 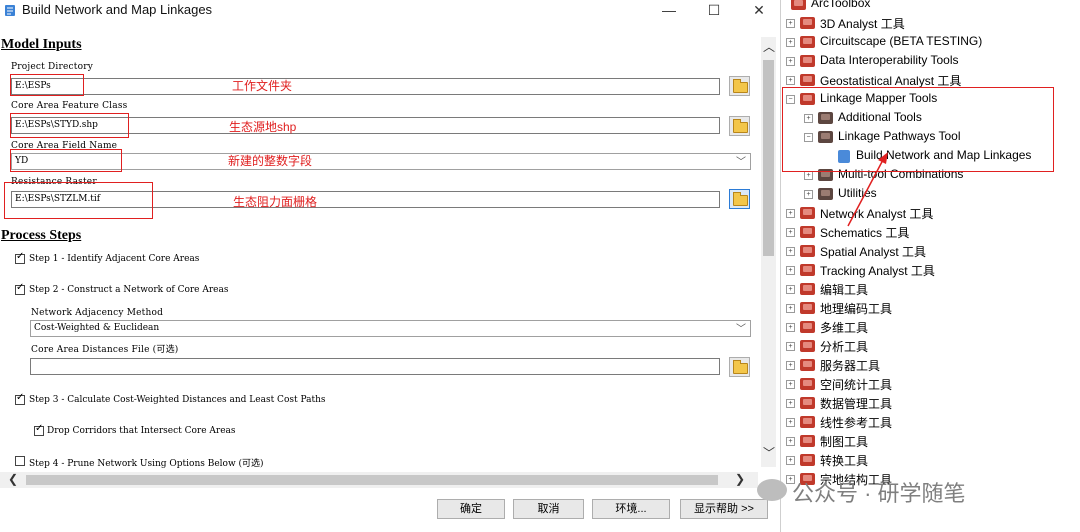 I want to click on tree-item-label: 编辑工具, so click(x=844, y=290).